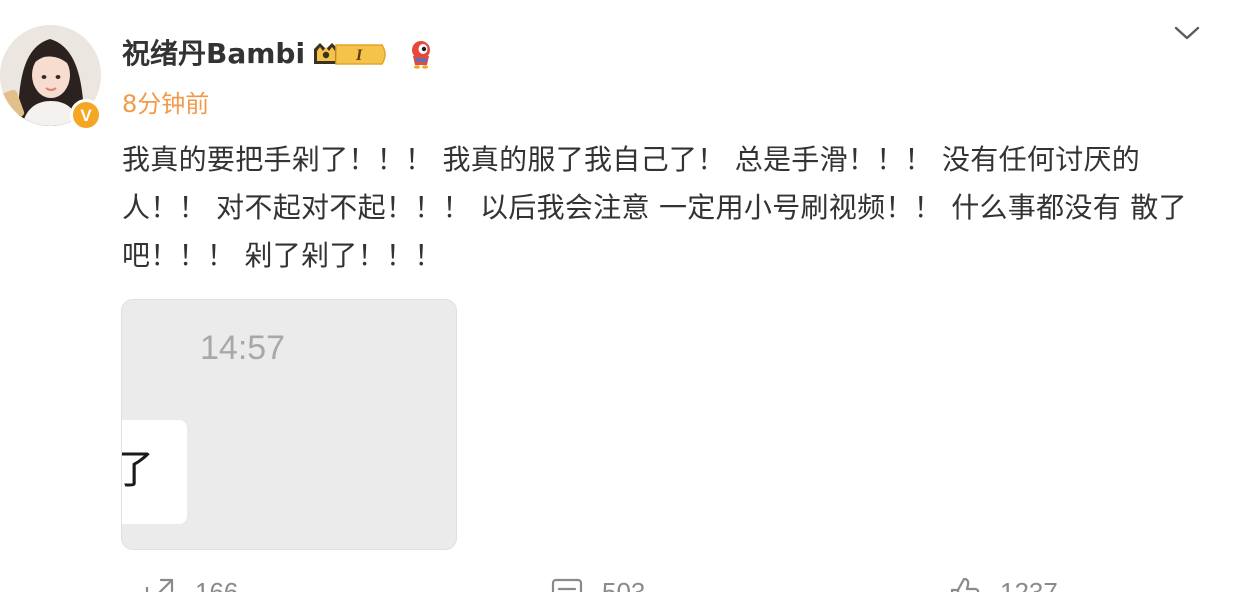 The height and width of the screenshot is (592, 1250). I want to click on crown-vip-icon: I, so click(351, 54).